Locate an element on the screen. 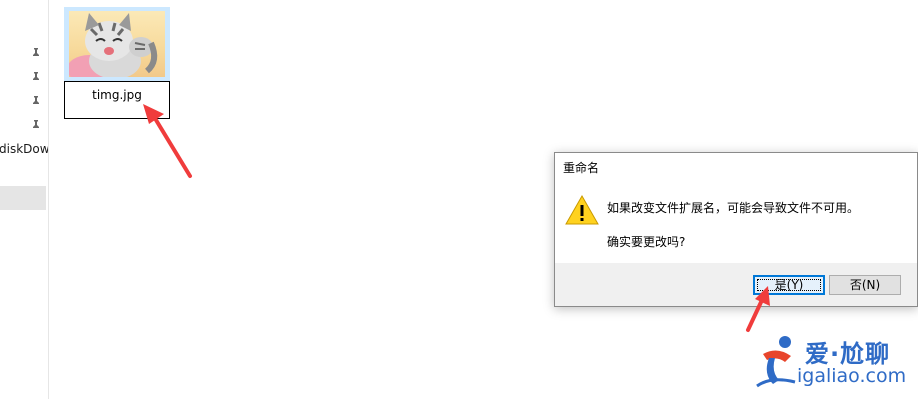 The width and height of the screenshot is (918, 399). cat-thumbnail-image is located at coordinates (117, 44).